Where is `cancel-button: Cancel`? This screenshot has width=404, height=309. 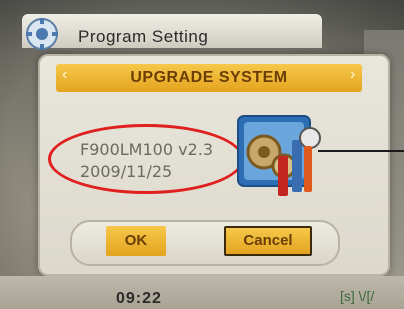 cancel-button: Cancel is located at coordinates (268, 241).